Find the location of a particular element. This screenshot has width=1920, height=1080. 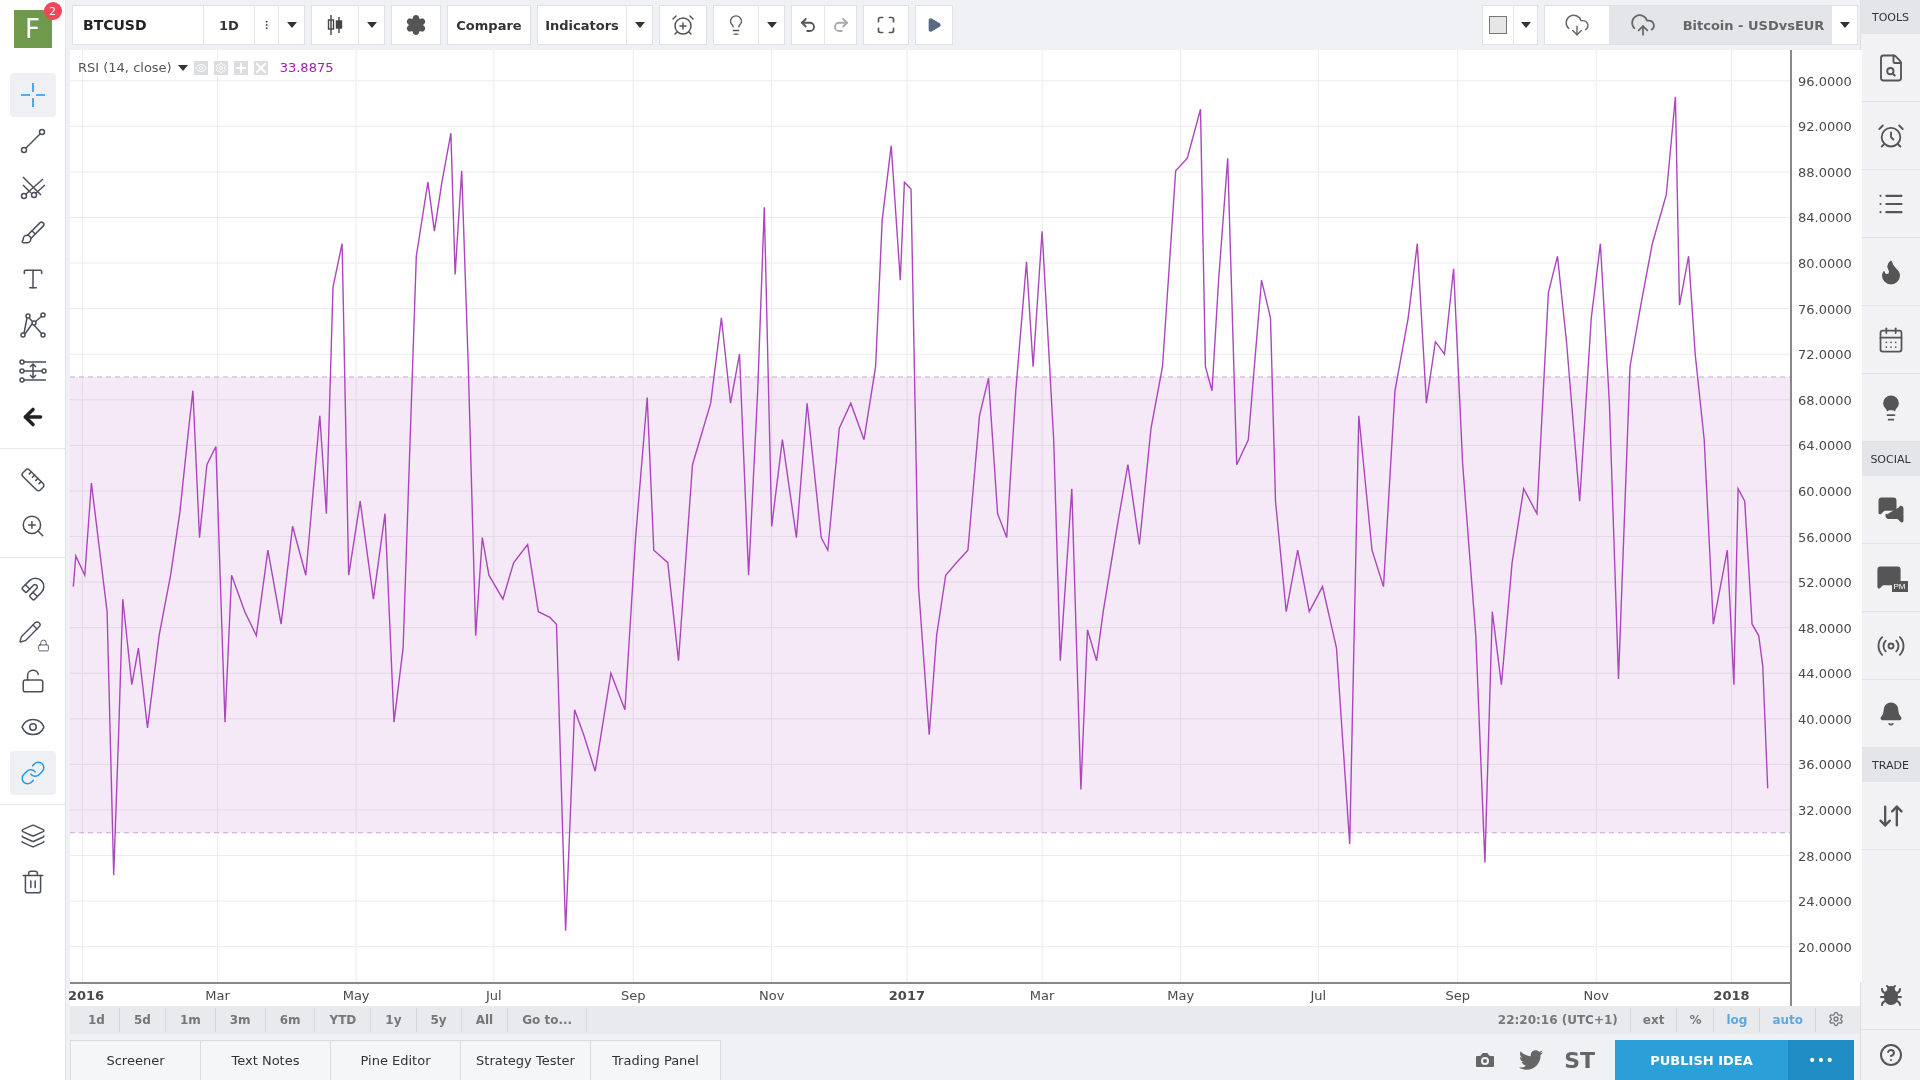

bug-icon is located at coordinates (1890, 995).